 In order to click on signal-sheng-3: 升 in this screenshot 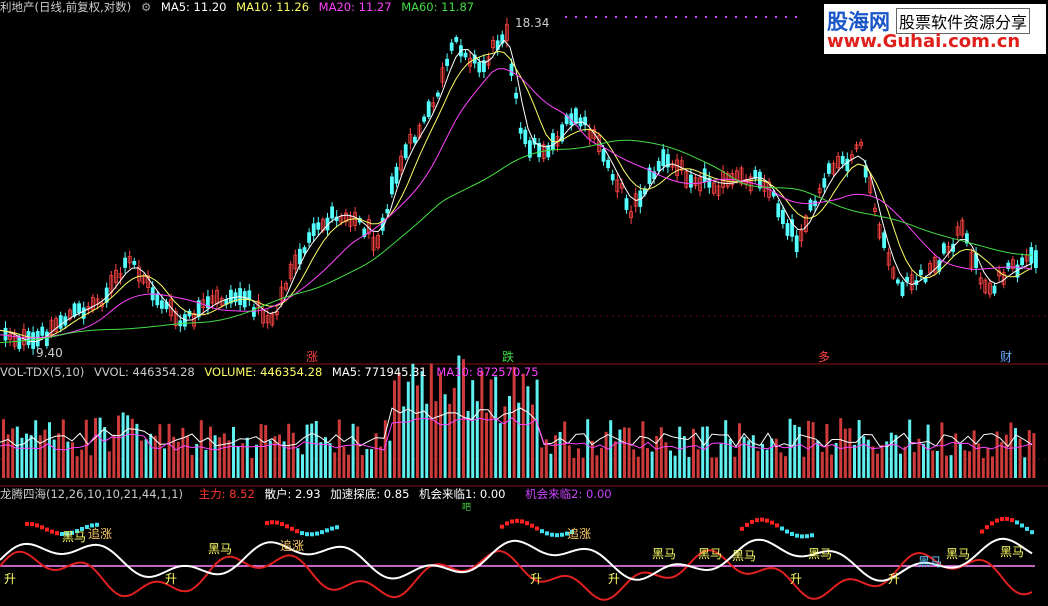, I will do `click(536, 579)`.